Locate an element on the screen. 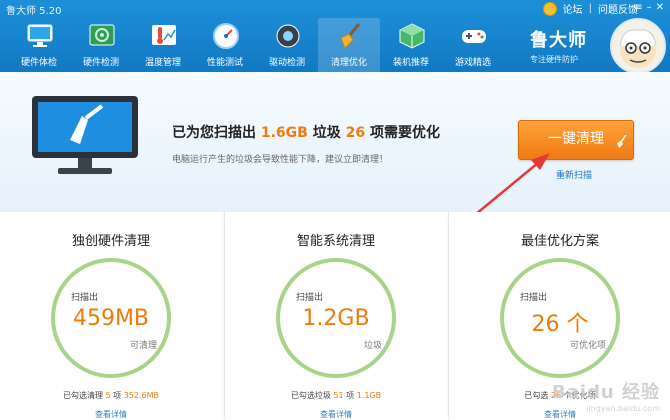 The height and width of the screenshot is (420, 670). nav-label: 游戏精选 is located at coordinates (472, 63).